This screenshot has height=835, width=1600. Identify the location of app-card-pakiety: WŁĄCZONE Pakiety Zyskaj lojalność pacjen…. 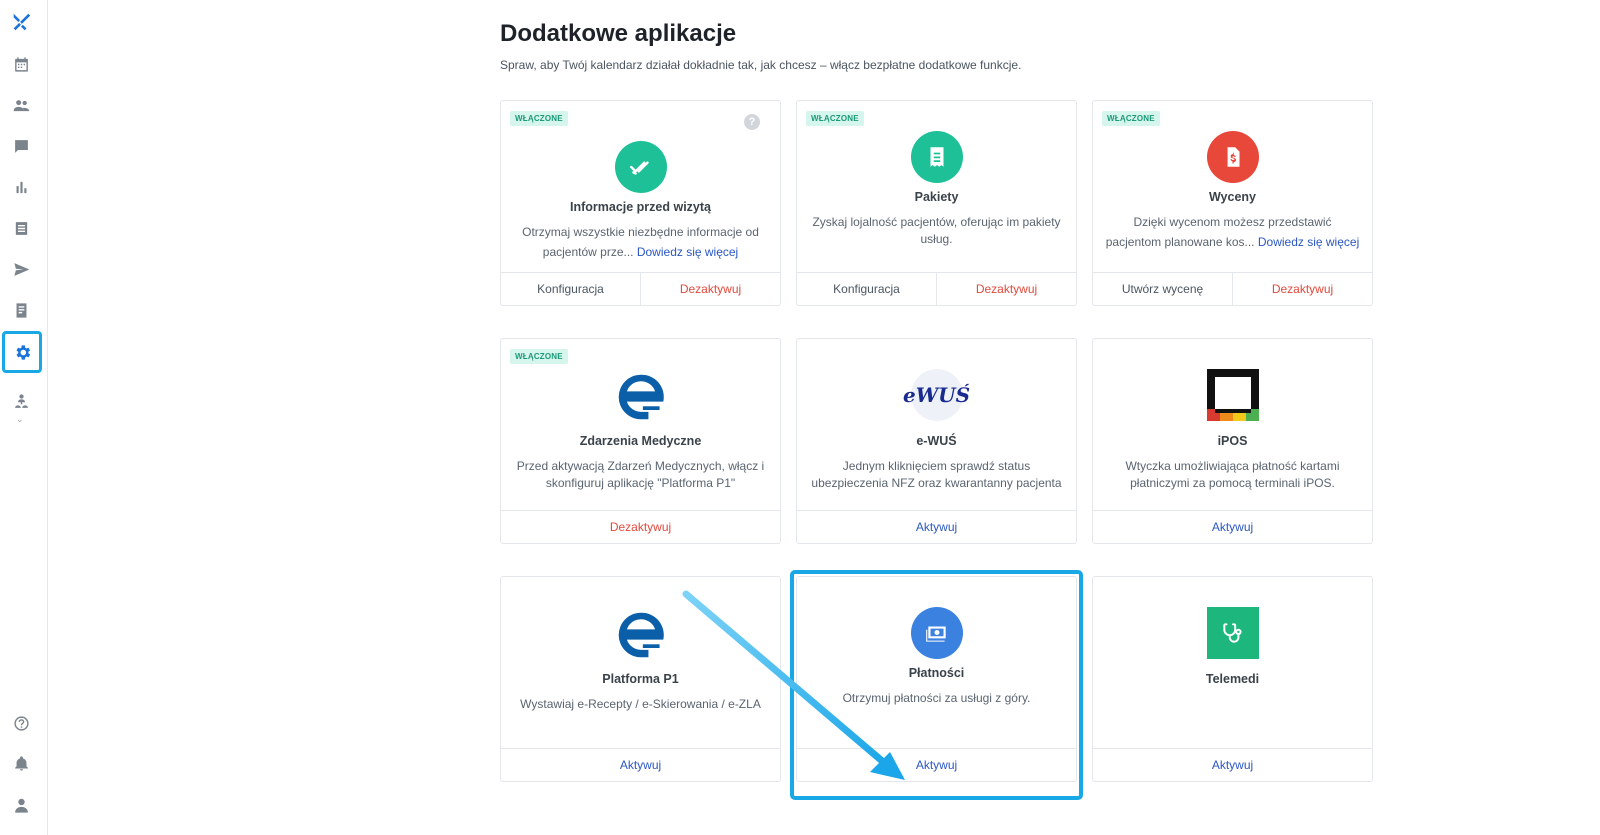
(936, 203).